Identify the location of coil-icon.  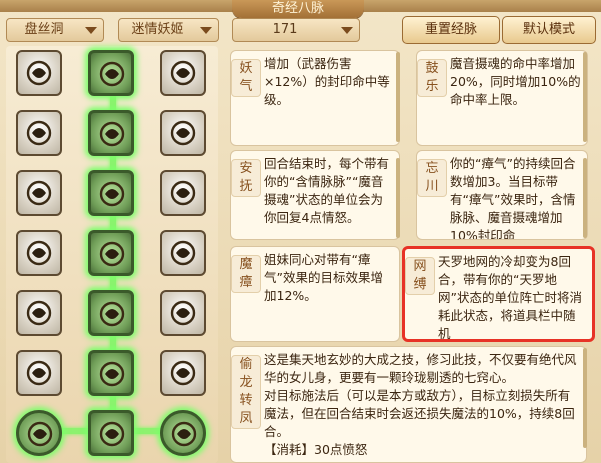
(112, 134).